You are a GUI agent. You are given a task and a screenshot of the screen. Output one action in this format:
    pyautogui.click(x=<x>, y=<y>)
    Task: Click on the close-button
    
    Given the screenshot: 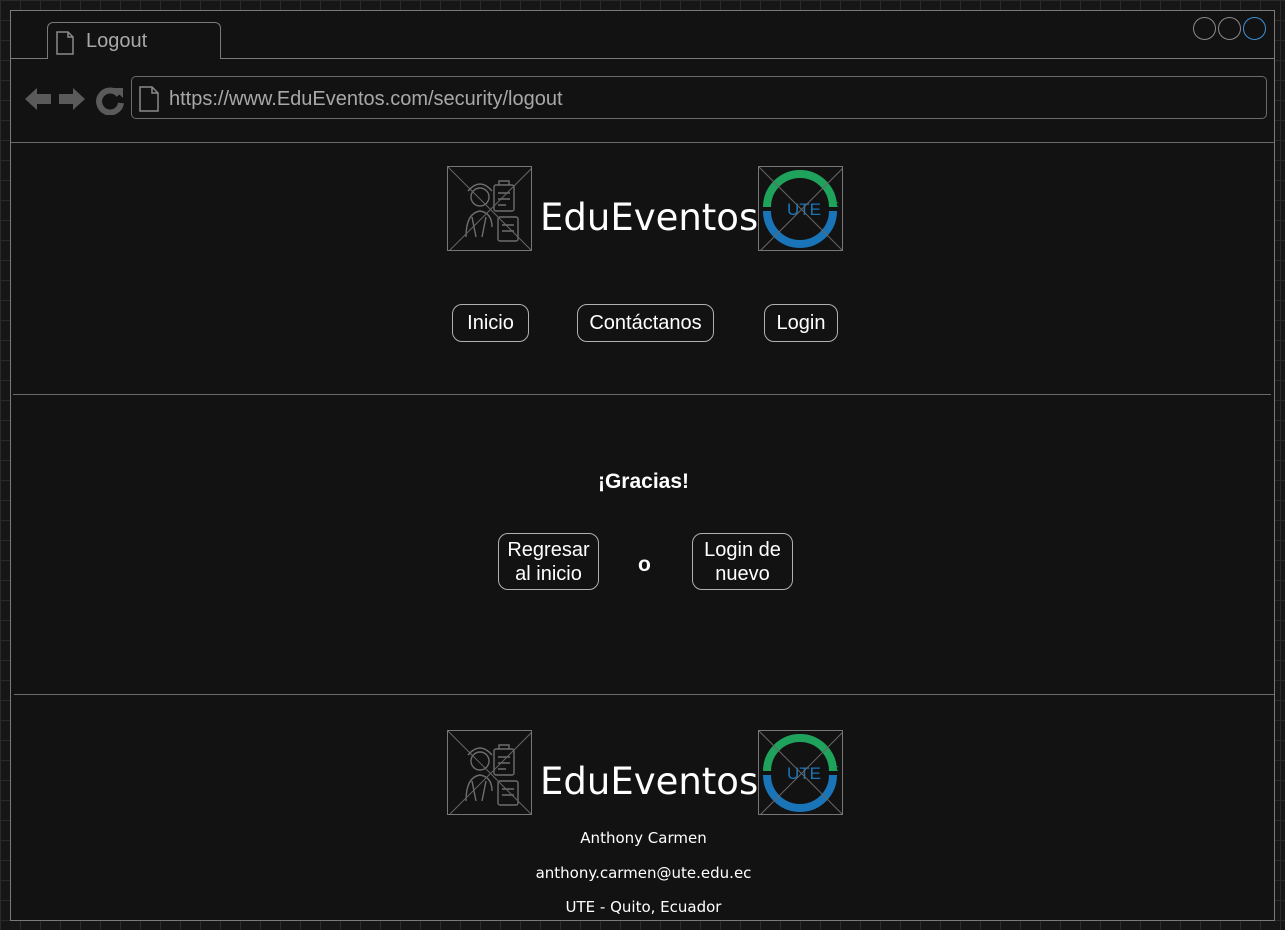 What is the action you would take?
    pyautogui.click(x=1254, y=28)
    